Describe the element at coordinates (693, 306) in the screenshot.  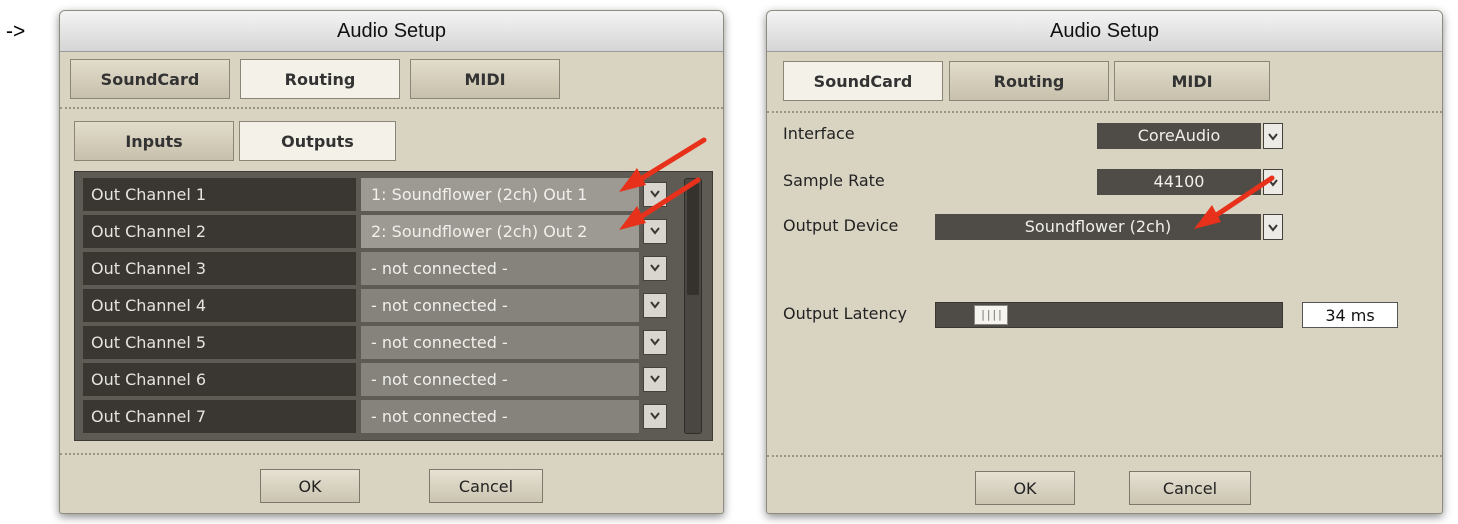
I see `vertical-scrollbar` at that location.